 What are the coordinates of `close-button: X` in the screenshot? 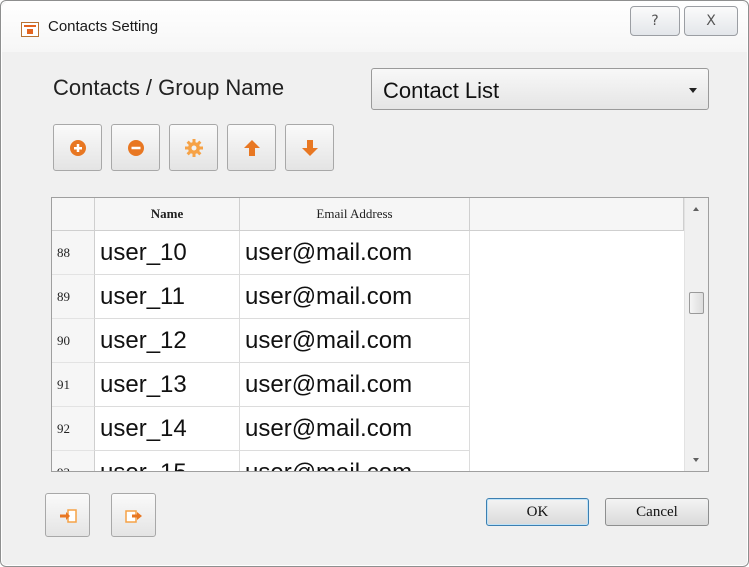 It's located at (711, 21).